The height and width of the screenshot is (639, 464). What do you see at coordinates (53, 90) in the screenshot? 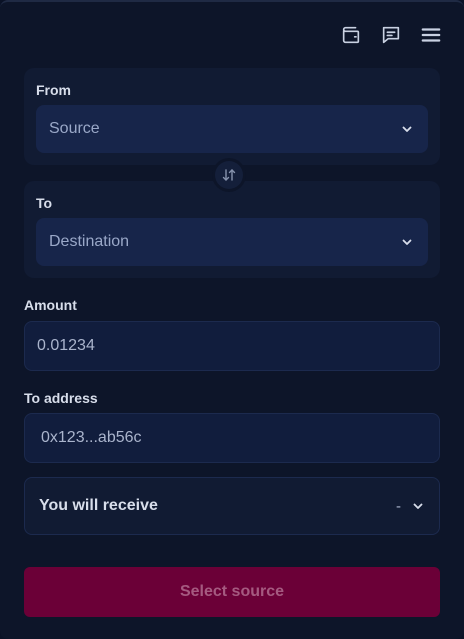
I see `from-label: From` at bounding box center [53, 90].